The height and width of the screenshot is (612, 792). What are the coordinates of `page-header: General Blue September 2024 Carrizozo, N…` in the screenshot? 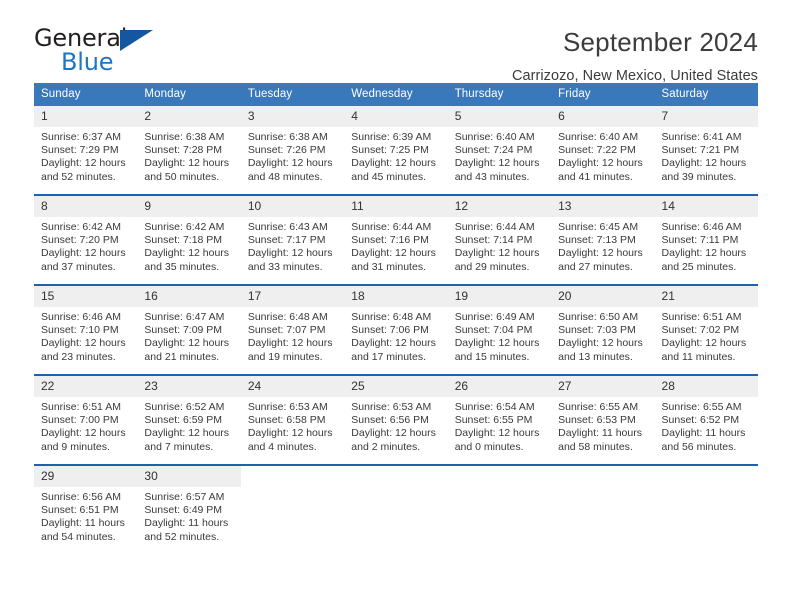 It's located at (396, 42).